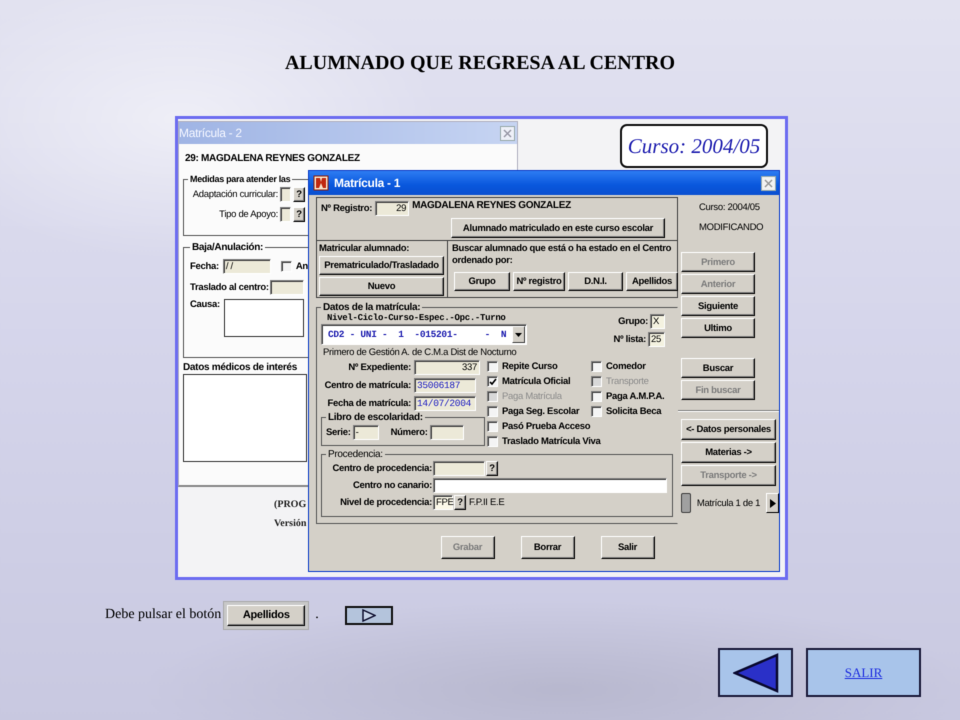  What do you see at coordinates (392, 485) in the screenshot?
I see `field-label: Centro no canario:` at bounding box center [392, 485].